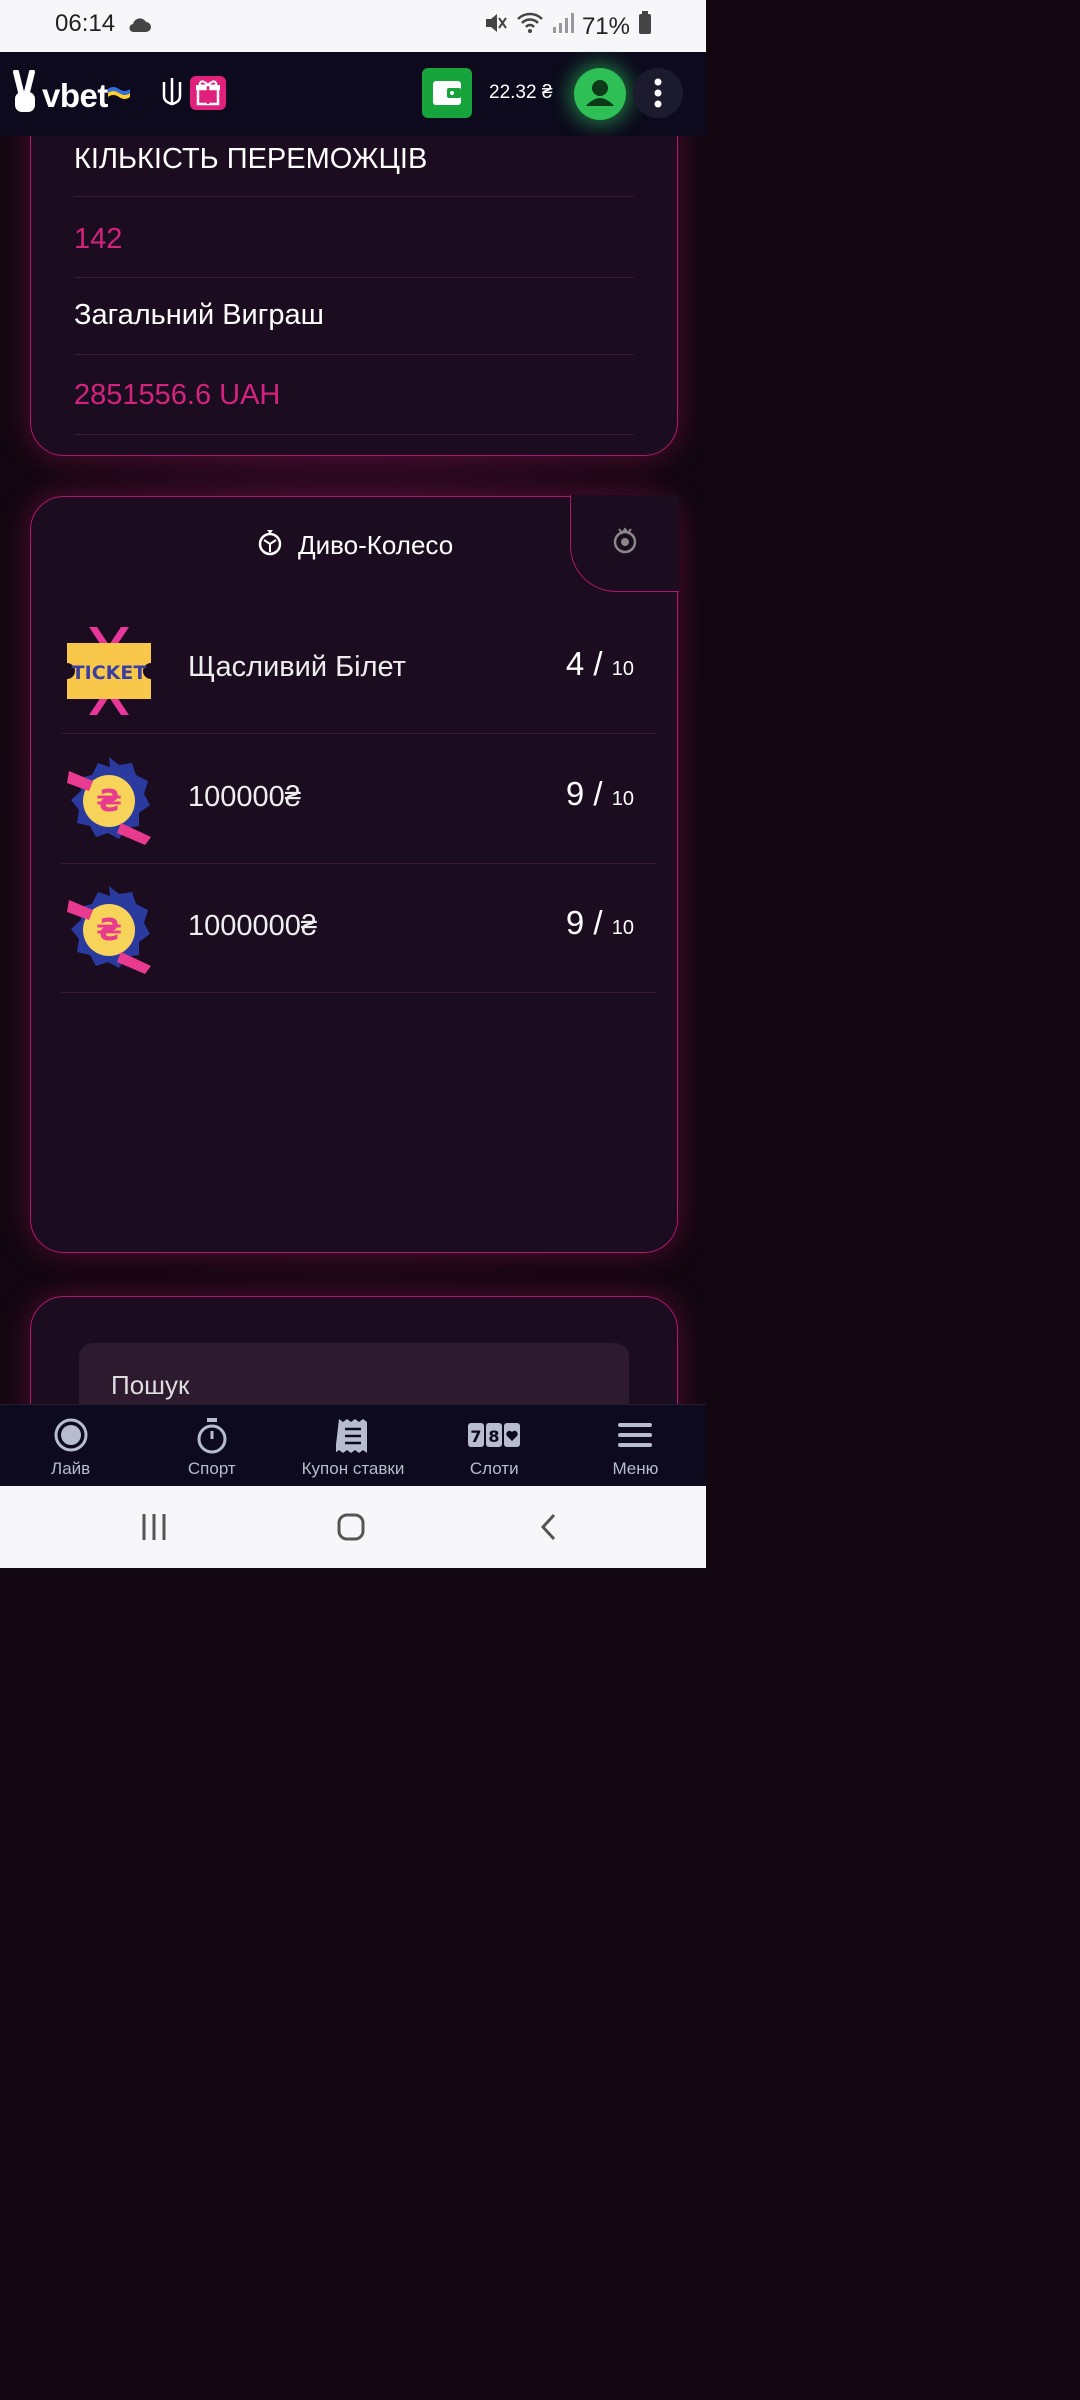 The width and height of the screenshot is (1080, 2400). What do you see at coordinates (520, 93) in the screenshot?
I see `balance-amount: 22.32 ₴` at bounding box center [520, 93].